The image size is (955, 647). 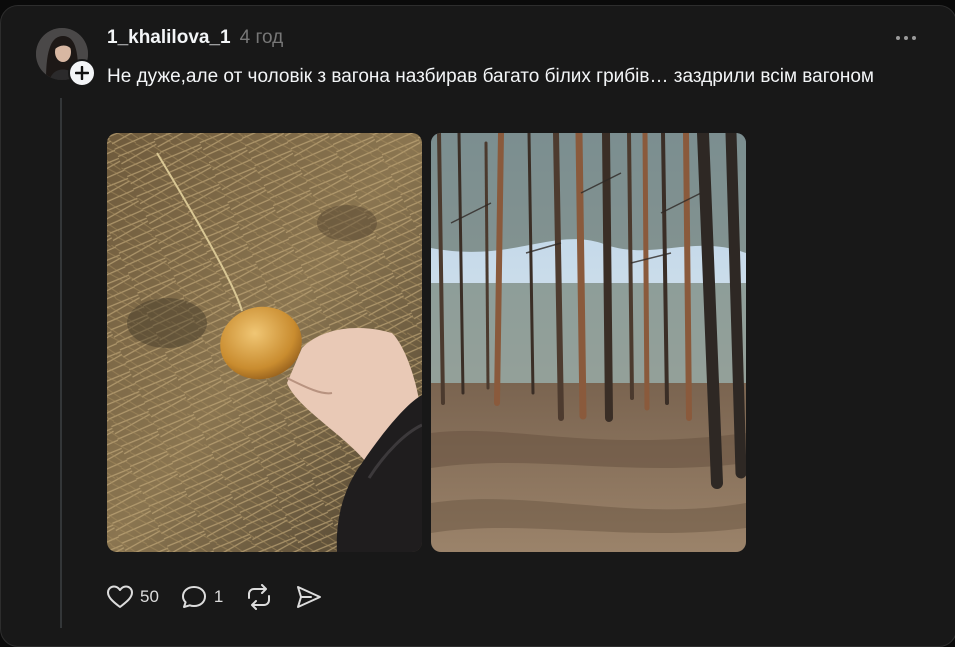 I want to click on heart-icon, so click(x=120, y=596).